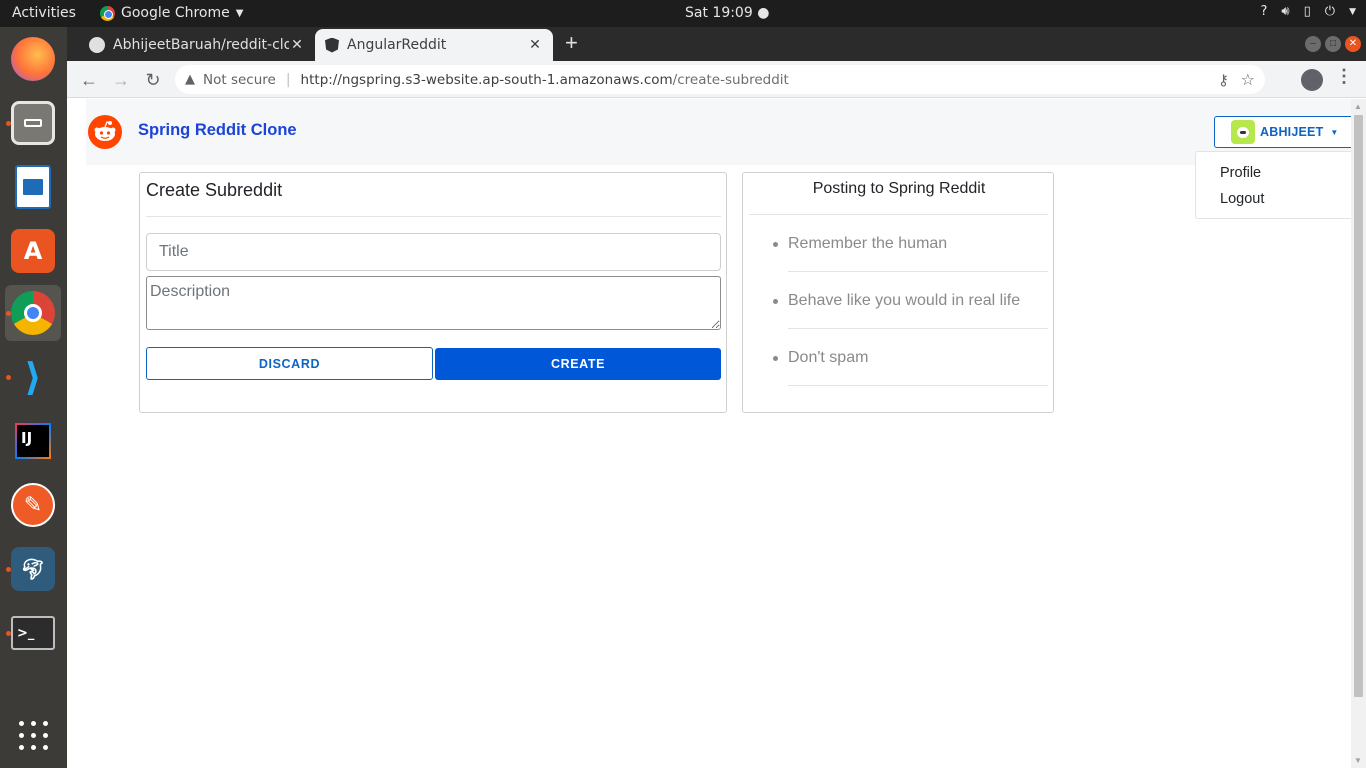 This screenshot has height=768, width=1366. I want to click on star-icon: ☆, so click(1248, 79).